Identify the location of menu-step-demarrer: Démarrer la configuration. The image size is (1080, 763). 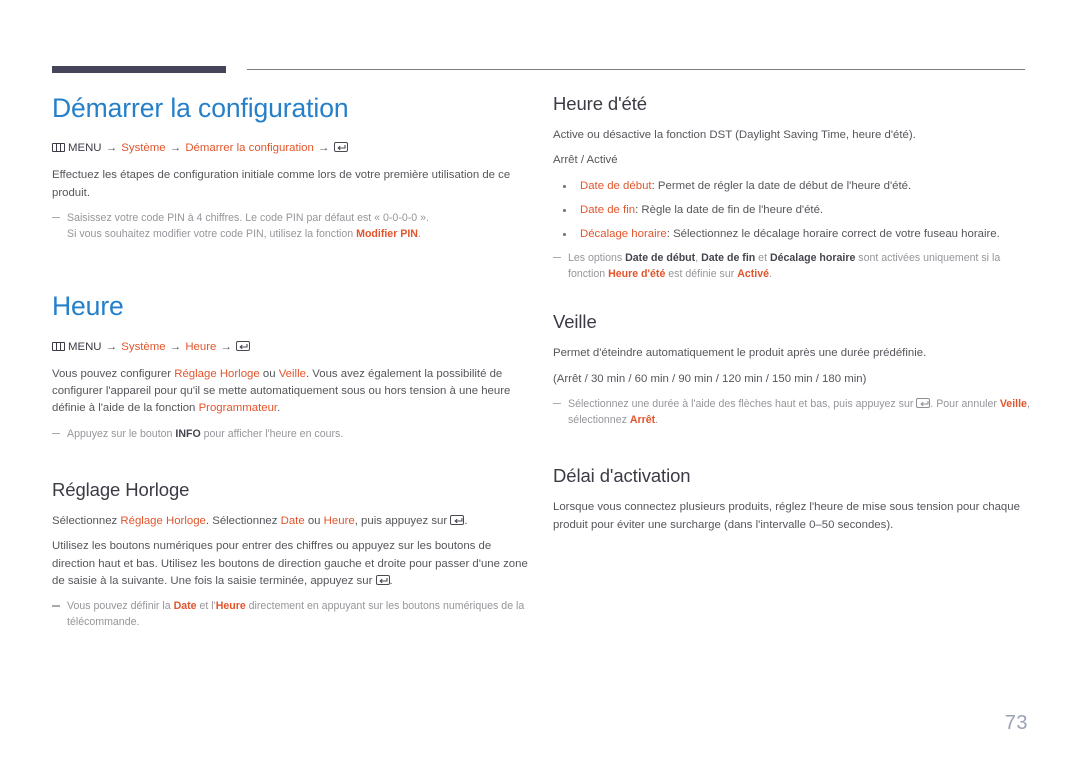
(249, 148).